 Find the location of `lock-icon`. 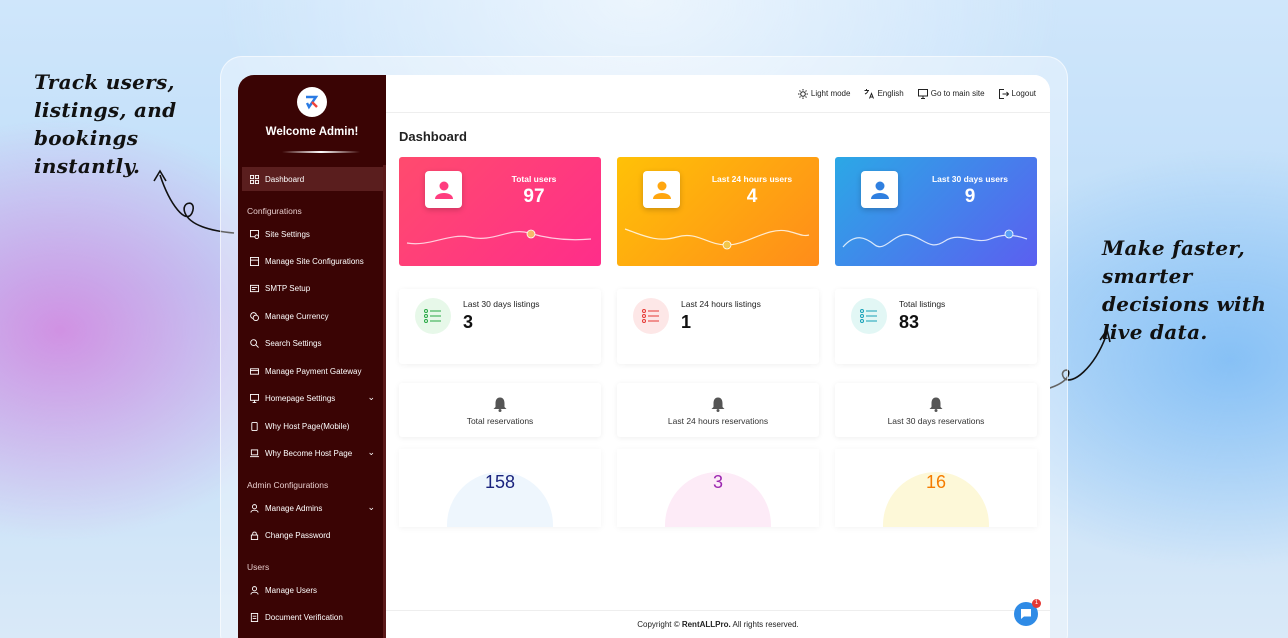

lock-icon is located at coordinates (254, 535).